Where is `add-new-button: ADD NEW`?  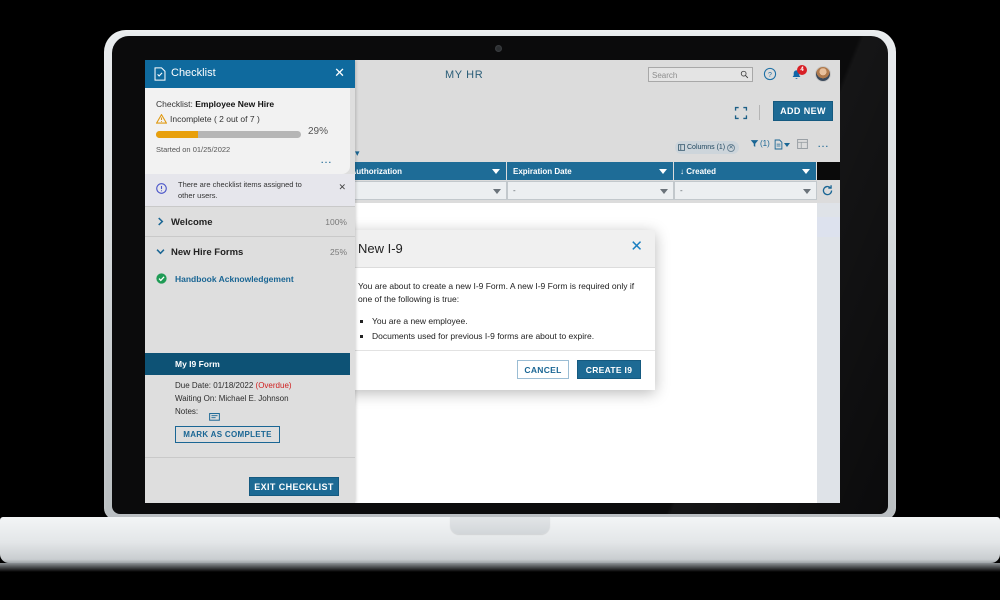 add-new-button: ADD NEW is located at coordinates (803, 111).